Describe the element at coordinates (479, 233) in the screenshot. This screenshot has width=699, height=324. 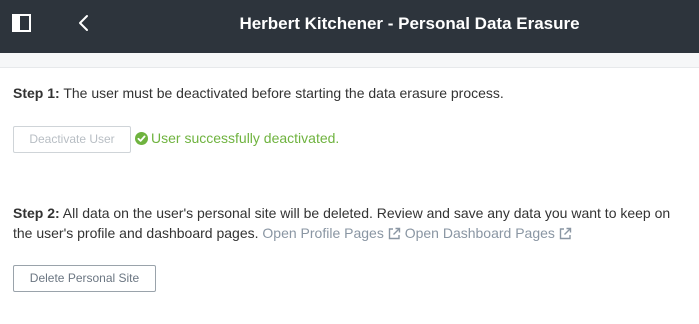
I see `dashboard-link-label: Open Dashboard Pages` at that location.